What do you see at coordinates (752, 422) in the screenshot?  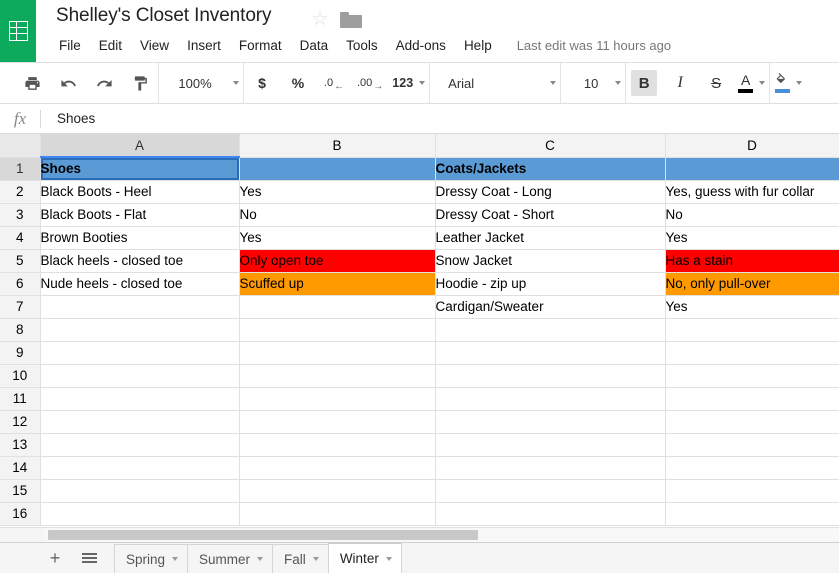 I see `cell-D12` at bounding box center [752, 422].